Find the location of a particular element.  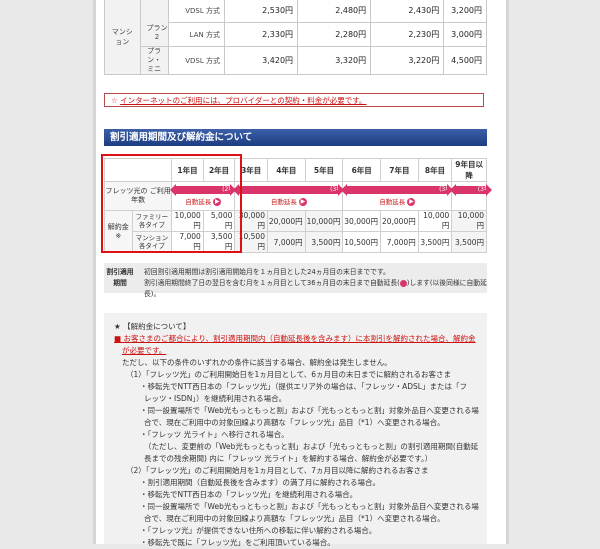

year-header: 5年目 is located at coordinates (324, 170).